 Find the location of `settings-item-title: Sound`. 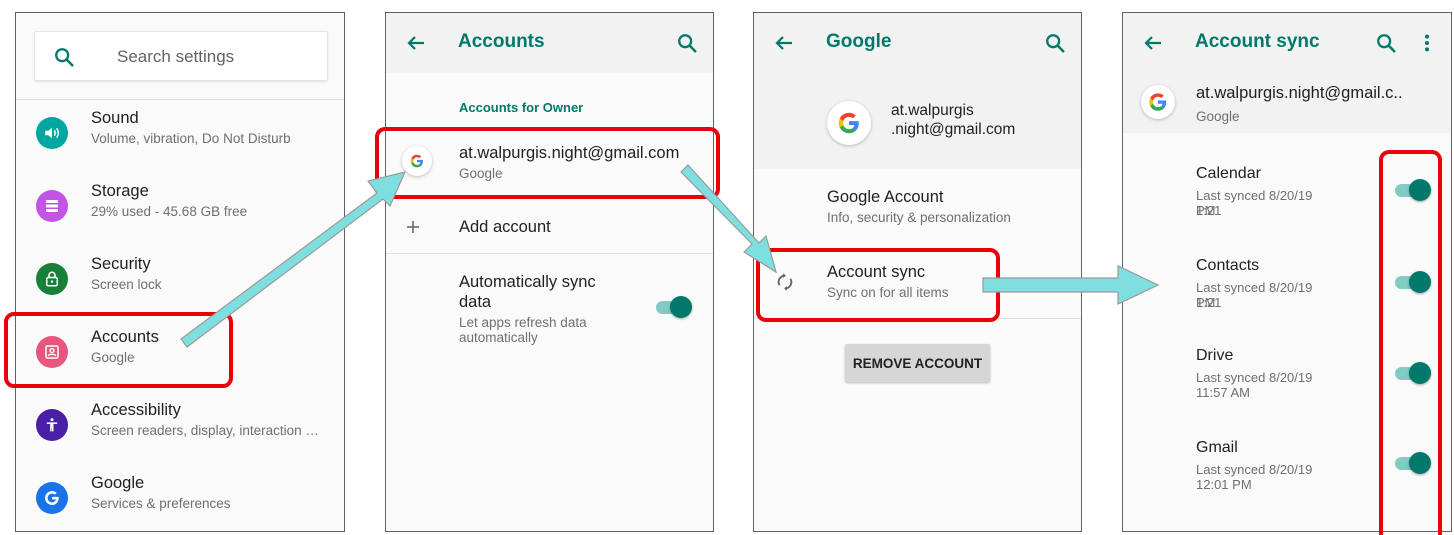

settings-item-title: Sound is located at coordinates (115, 118).